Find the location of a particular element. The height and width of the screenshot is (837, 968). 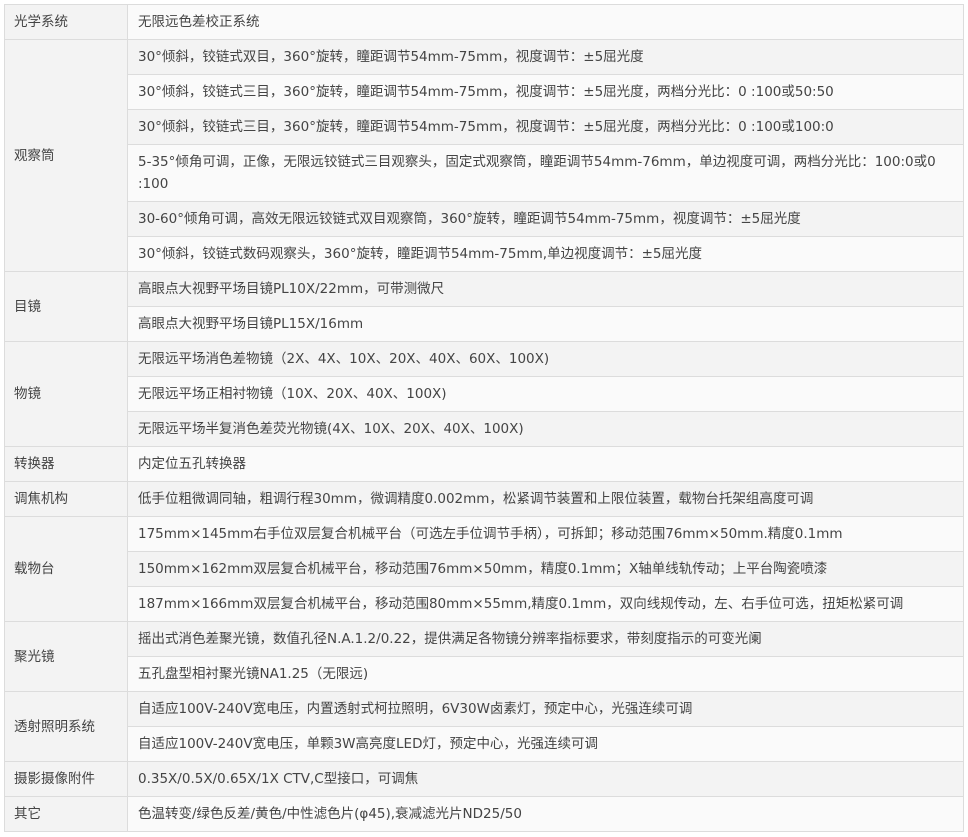

table-row: 目镜 高眼点大视野平场目镜PL10X/22mm，可带测微尺 is located at coordinates (484, 306).